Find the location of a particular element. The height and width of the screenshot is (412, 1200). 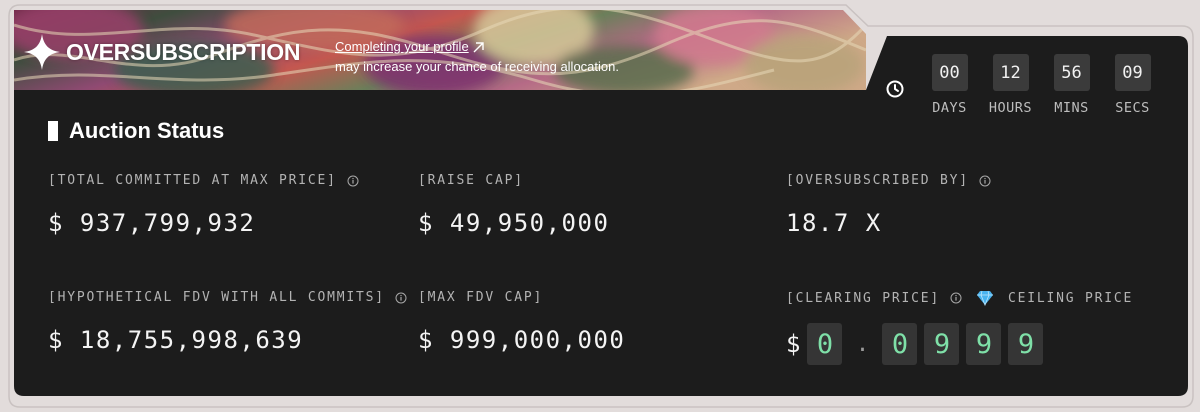

complete-profile-link: Completing your profile is located at coordinates (477, 47).